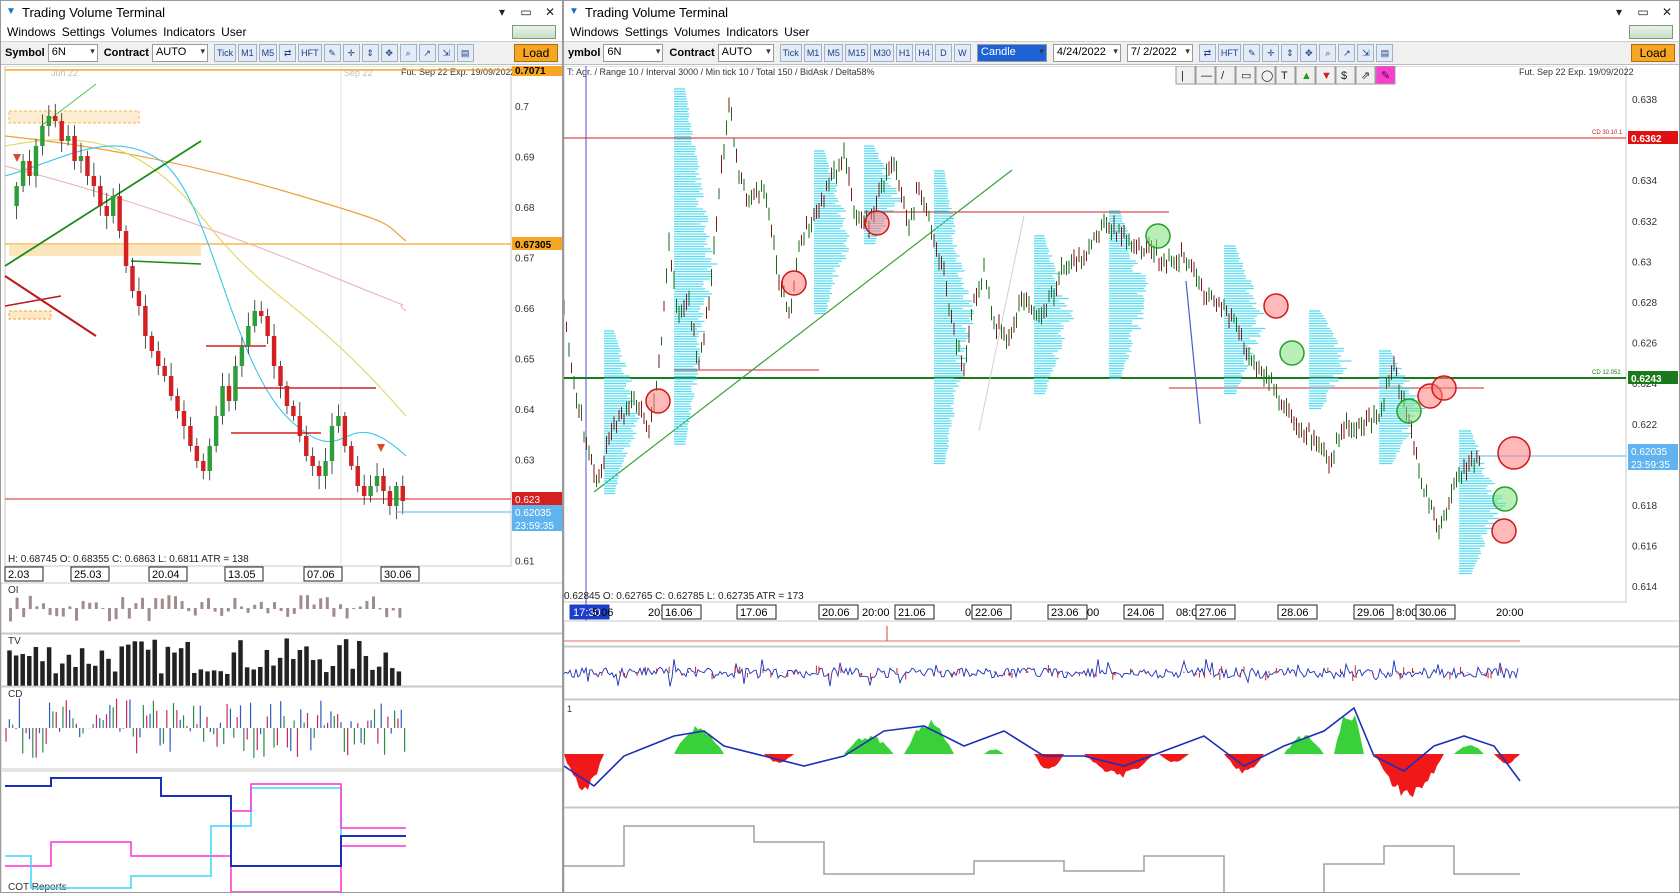 The height and width of the screenshot is (893, 1680). I want to click on timeframe-button-1: M1, so click(813, 53).